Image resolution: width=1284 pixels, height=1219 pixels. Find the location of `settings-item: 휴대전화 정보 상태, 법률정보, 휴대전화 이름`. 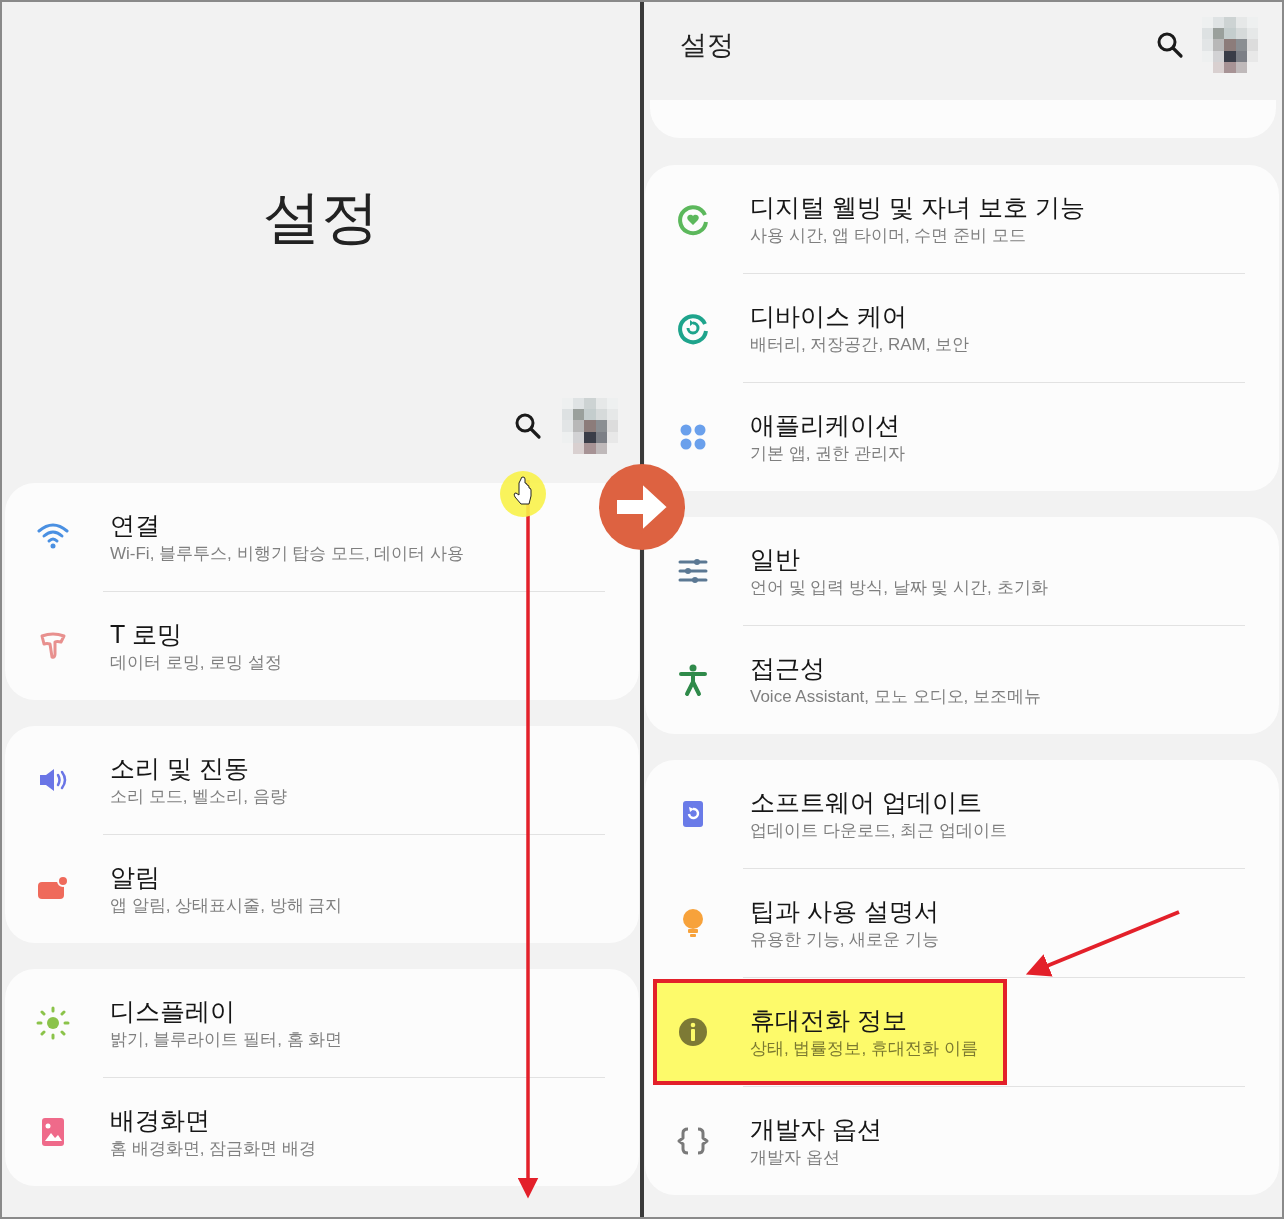

settings-item: 휴대전화 정보 상태, 법률정보, 휴대전화 이름 is located at coordinates (830, 1032).